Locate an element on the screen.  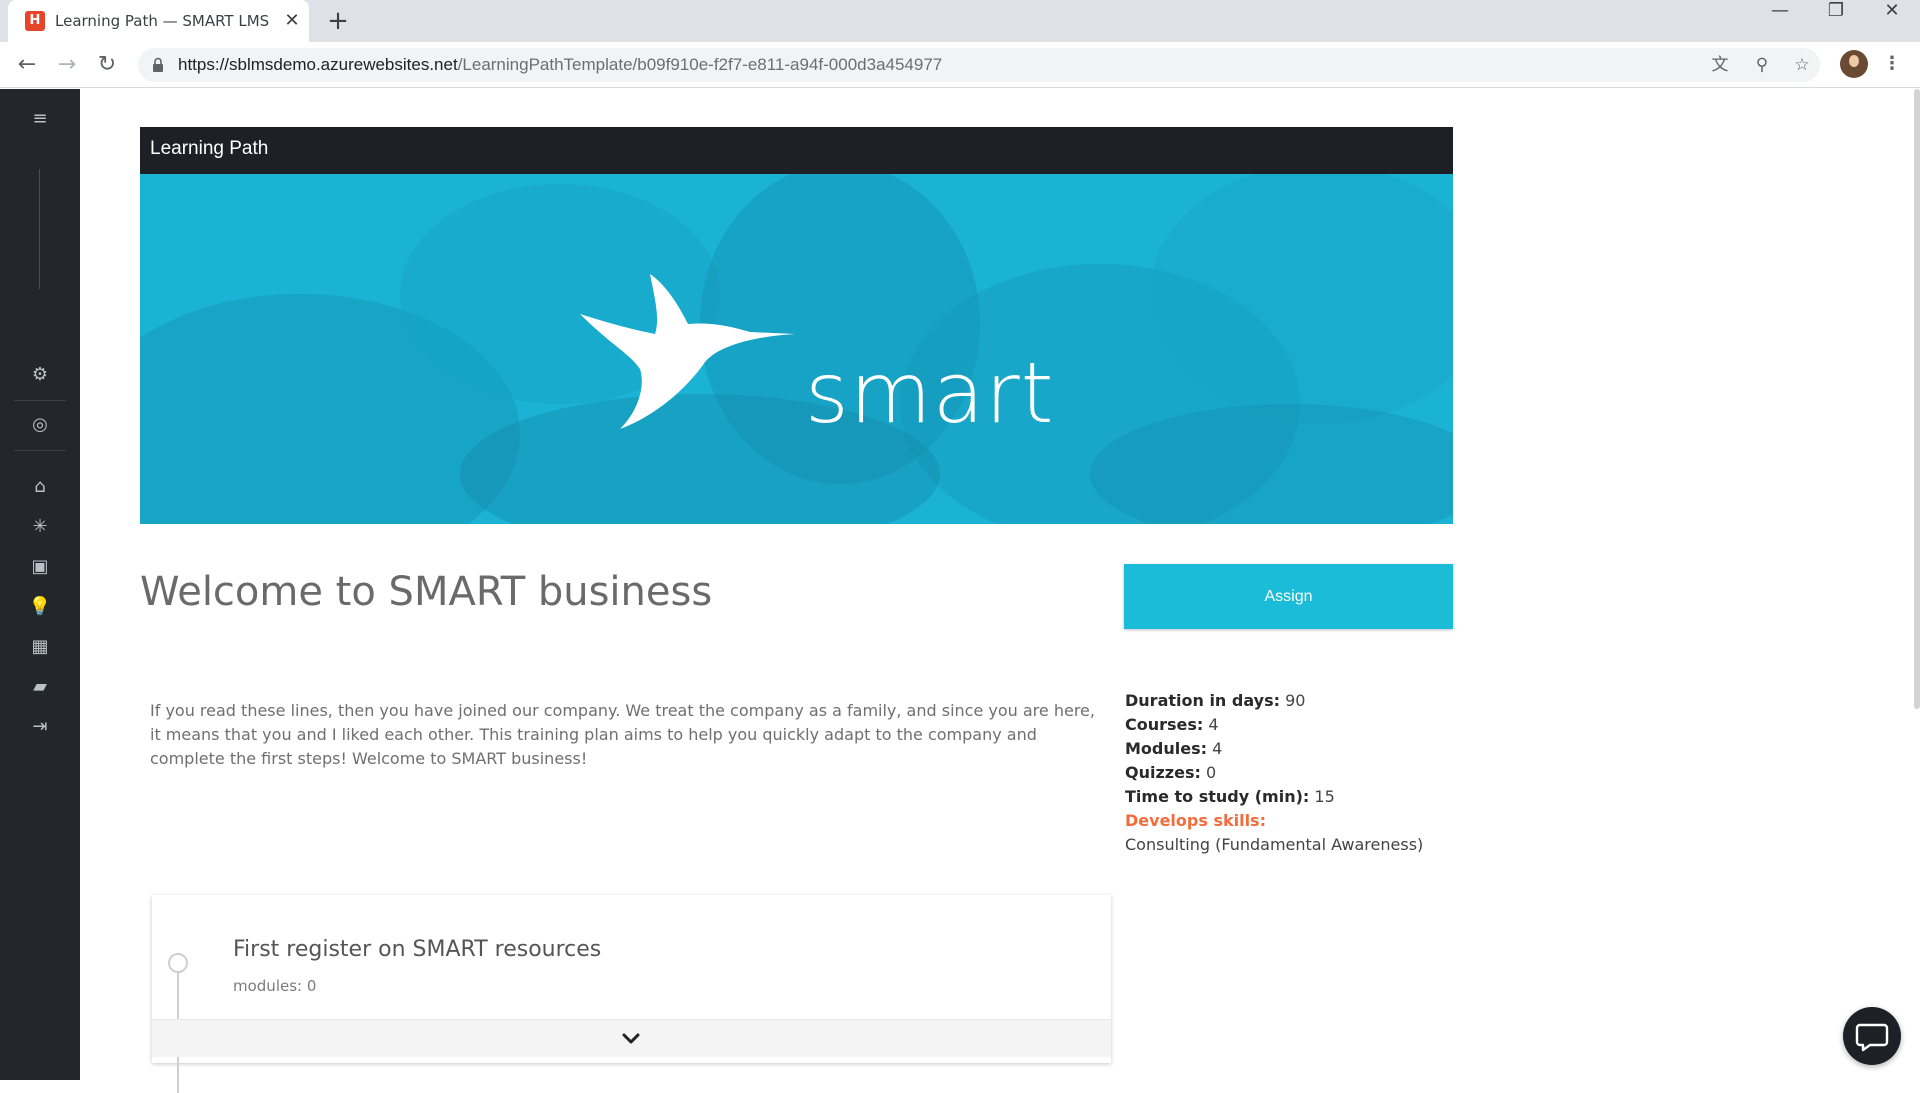
stat-duration-value: 90 is located at coordinates (1295, 700).